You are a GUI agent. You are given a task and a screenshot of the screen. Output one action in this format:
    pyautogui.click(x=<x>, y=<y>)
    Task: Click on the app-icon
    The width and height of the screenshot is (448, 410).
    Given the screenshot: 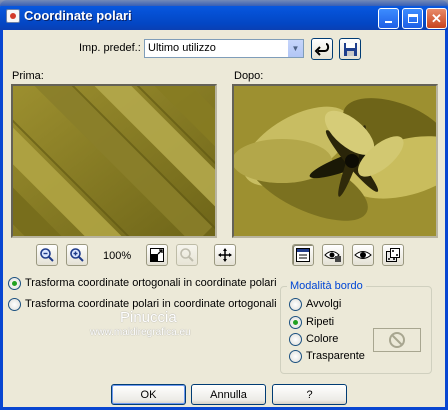 What is the action you would take?
    pyautogui.click(x=13, y=16)
    